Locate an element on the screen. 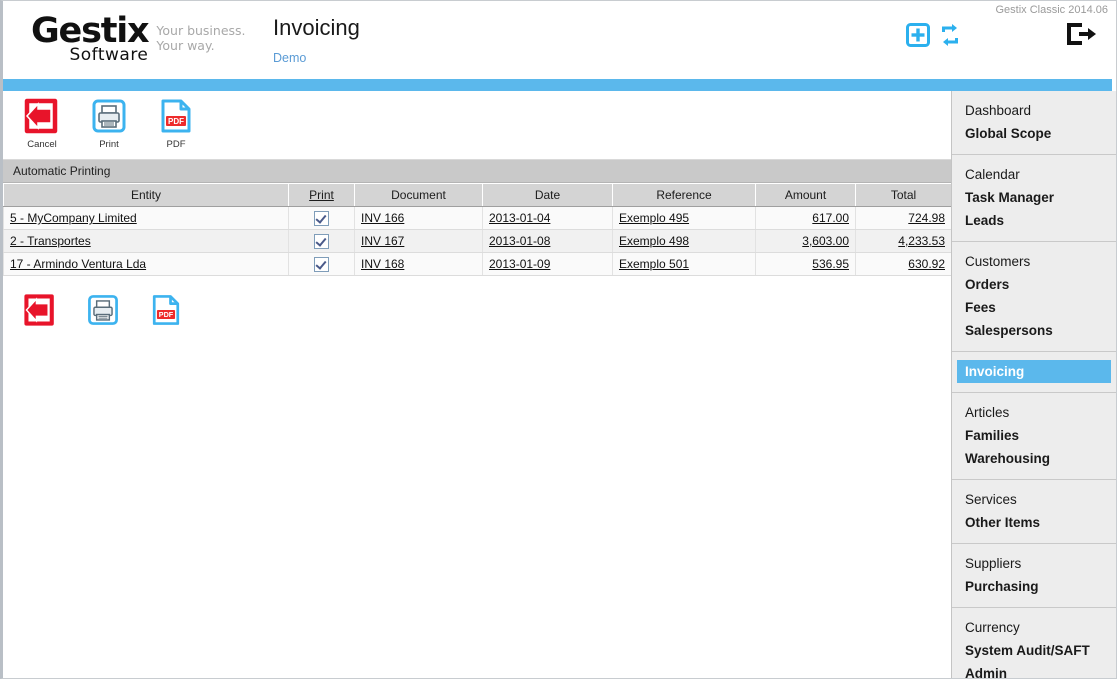 Image resolution: width=1117 pixels, height=679 pixels. sidebar-item-admin: Admin is located at coordinates (1034, 670).